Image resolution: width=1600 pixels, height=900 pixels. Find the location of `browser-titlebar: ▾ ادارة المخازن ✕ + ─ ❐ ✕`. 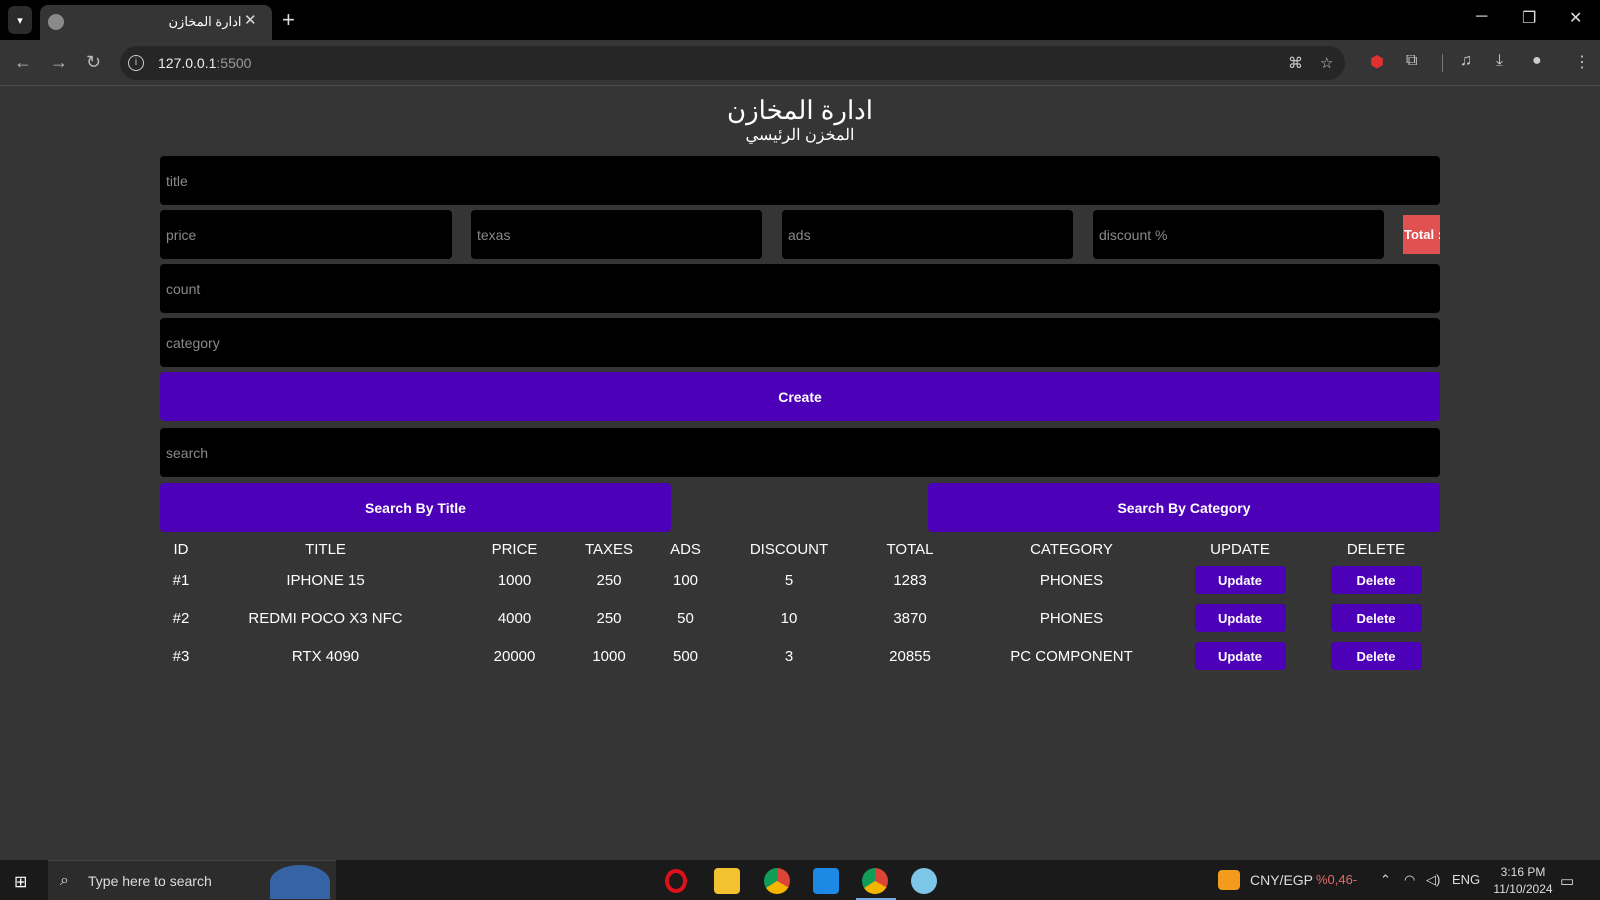

browser-titlebar: ▾ ادارة المخازن ✕ + ─ ❐ ✕ is located at coordinates (800, 20).